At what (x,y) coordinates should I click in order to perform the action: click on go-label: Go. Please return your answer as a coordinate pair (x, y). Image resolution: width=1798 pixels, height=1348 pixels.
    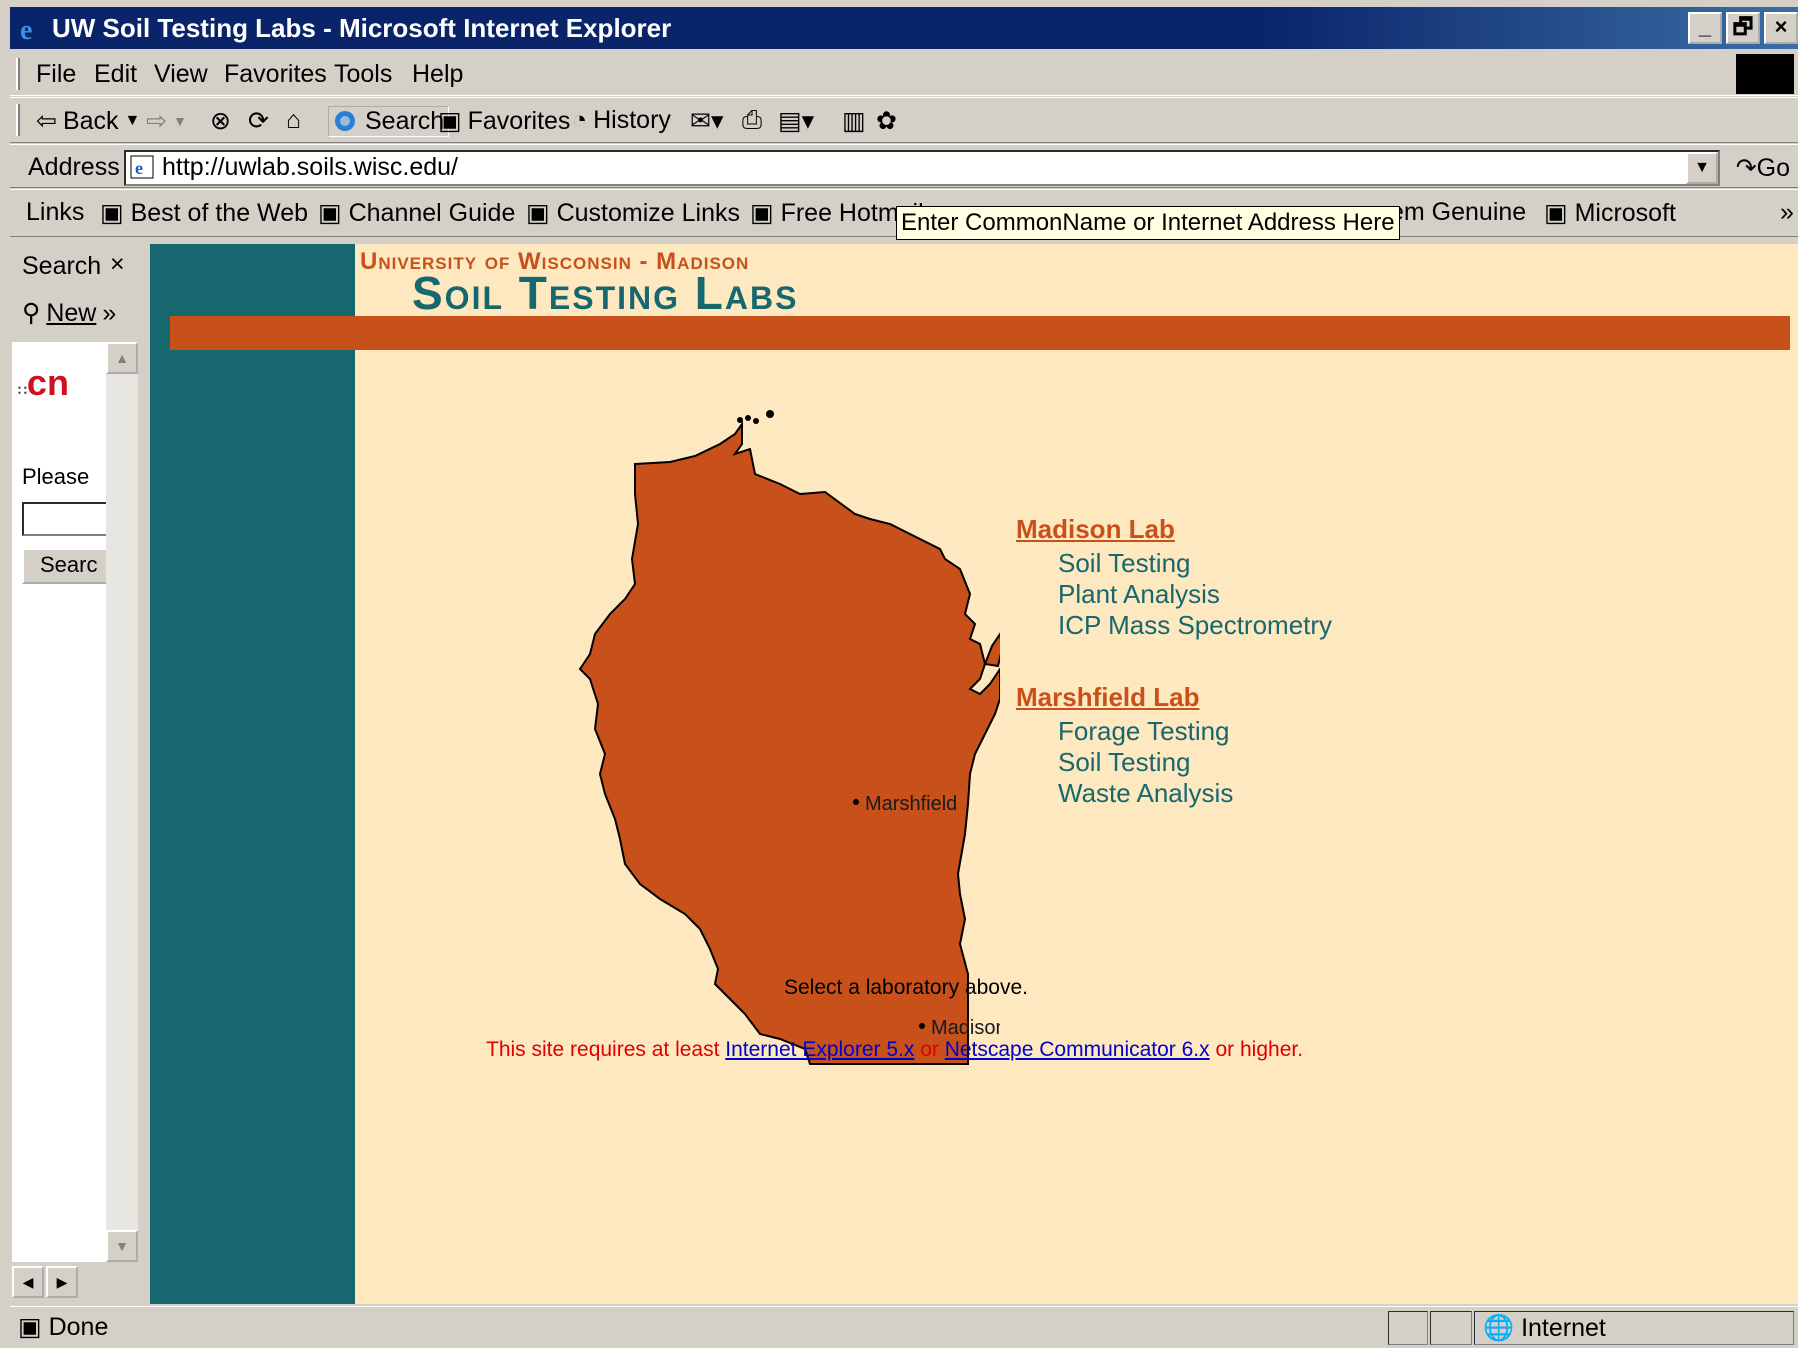
    Looking at the image, I should click on (1773, 168).